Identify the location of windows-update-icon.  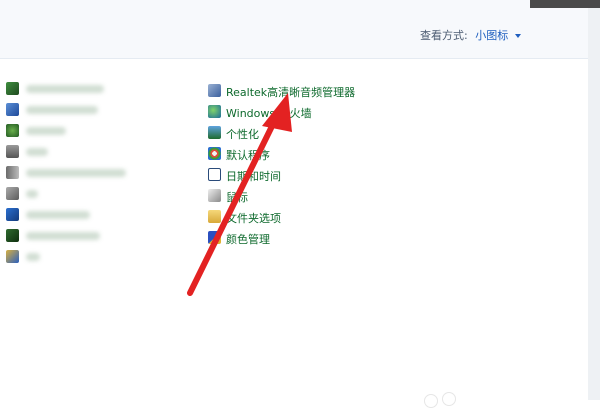
(12, 109).